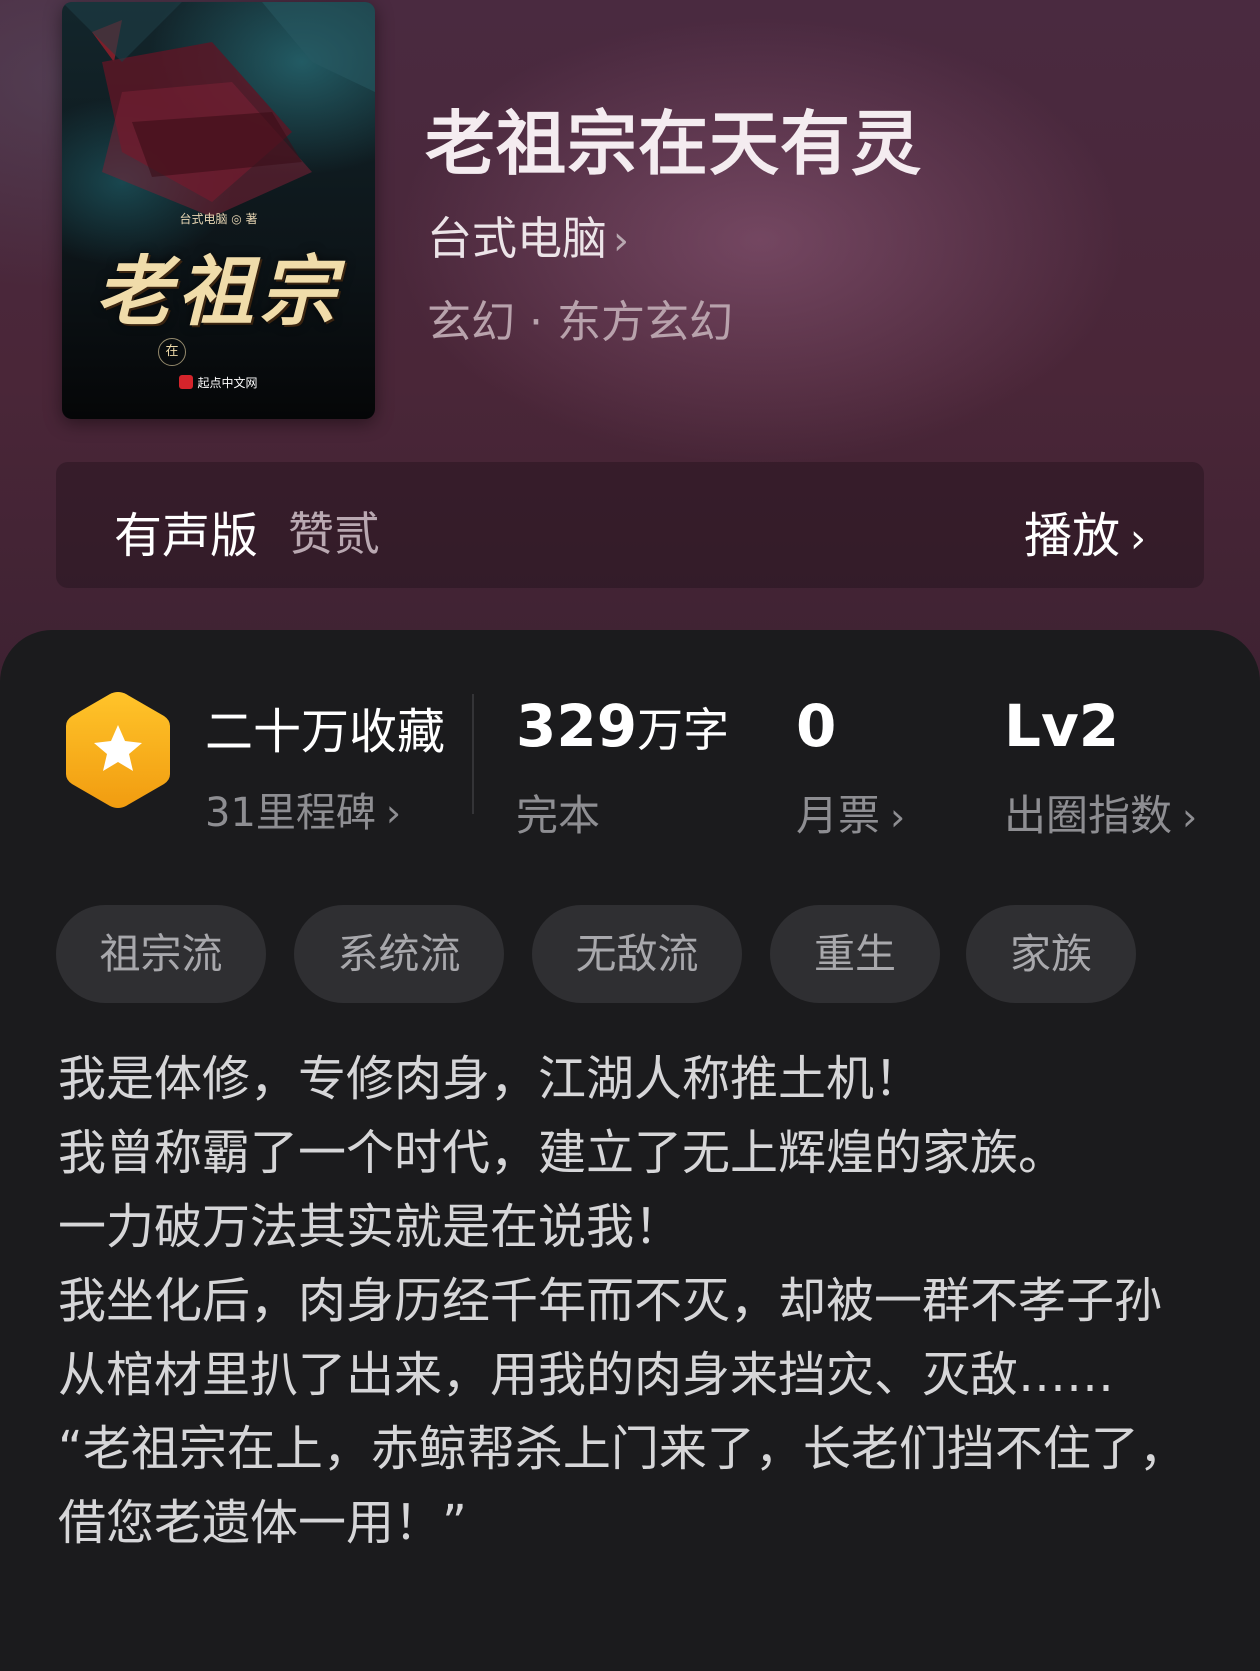  What do you see at coordinates (1071, 536) in the screenshot?
I see `play-label: 播放` at bounding box center [1071, 536].